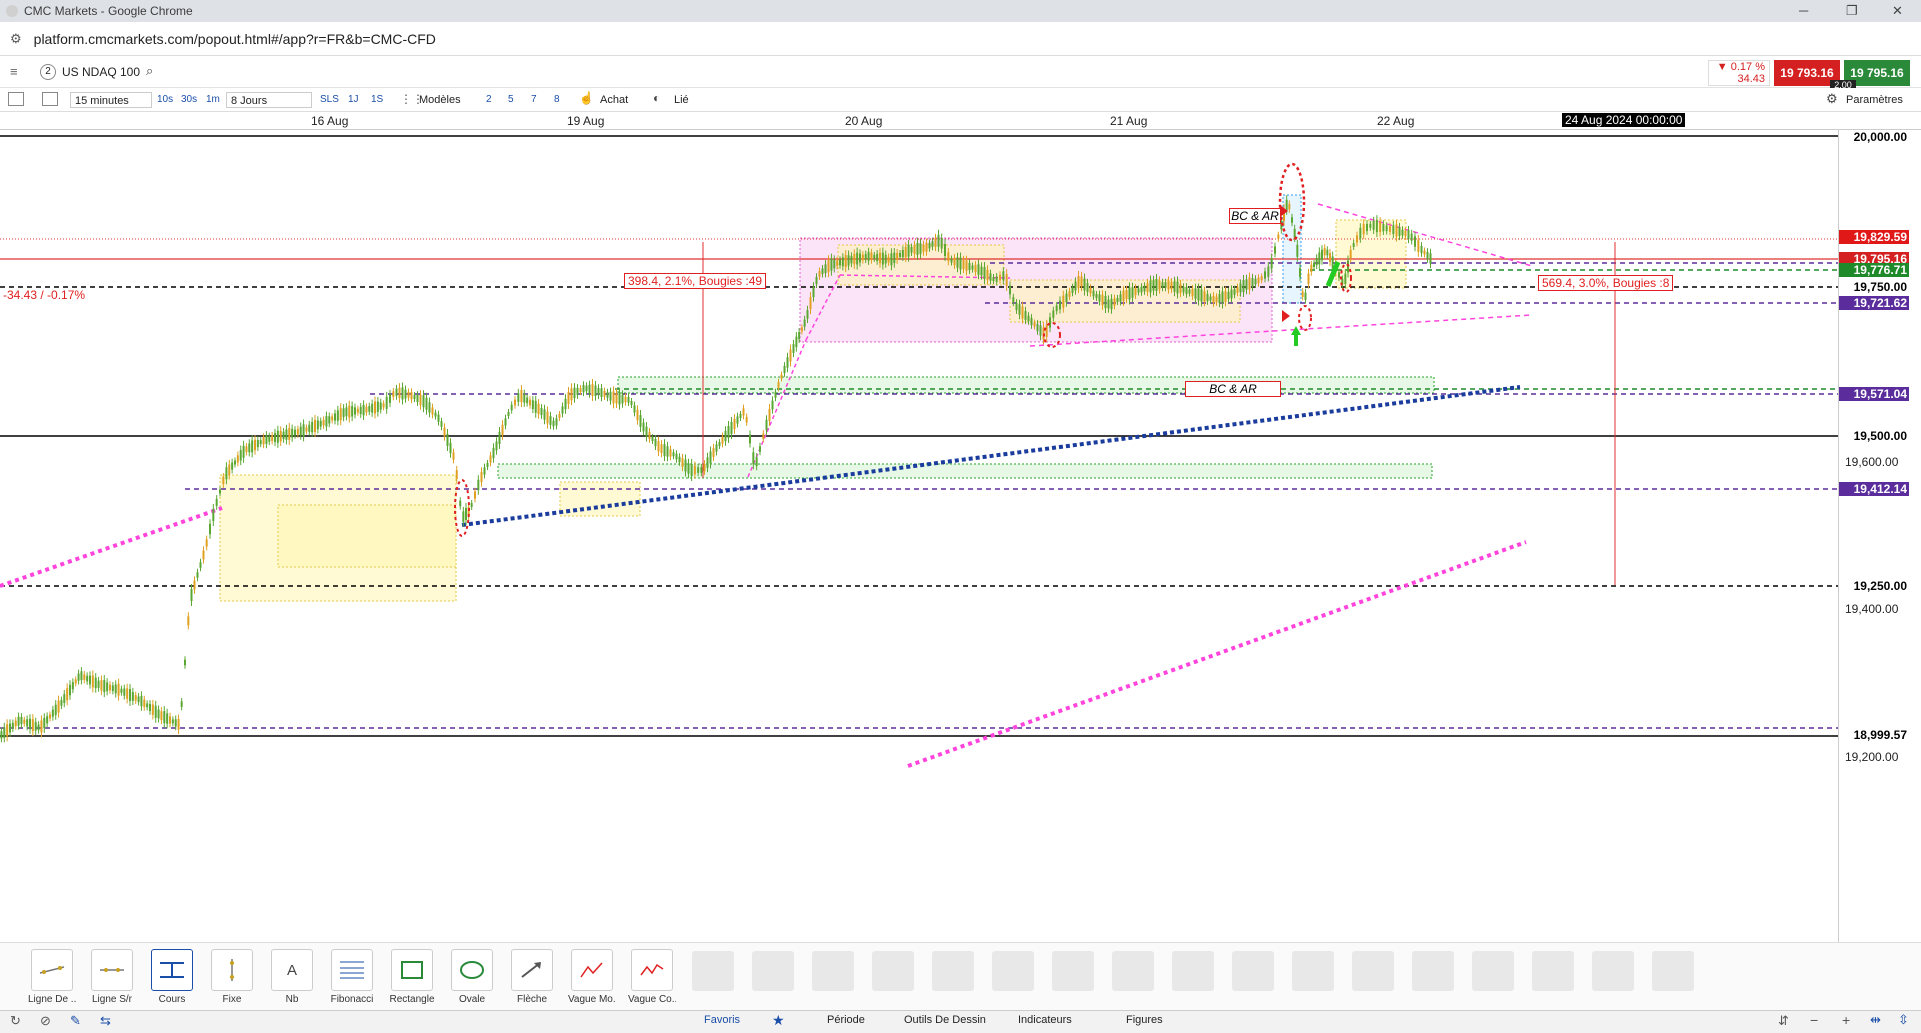 The image size is (1921, 1033). Describe the element at coordinates (329, 100) in the screenshot. I see `mode-sls: SLS` at that location.